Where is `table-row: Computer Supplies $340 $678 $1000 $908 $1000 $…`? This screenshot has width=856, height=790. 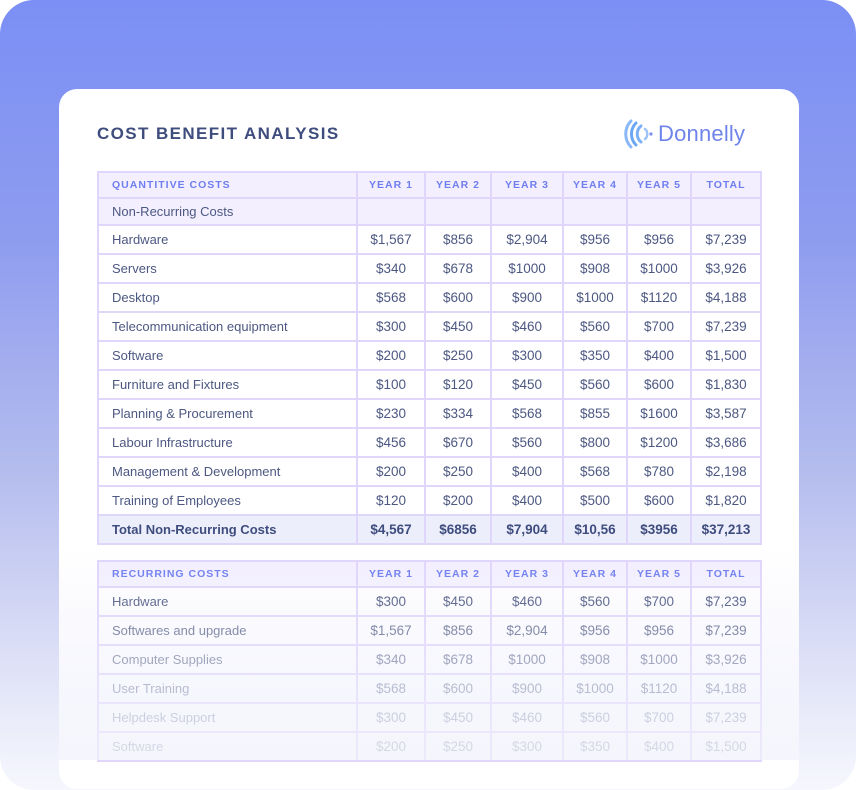 table-row: Computer Supplies $340 $678 $1000 $908 $1000 $… is located at coordinates (429, 659).